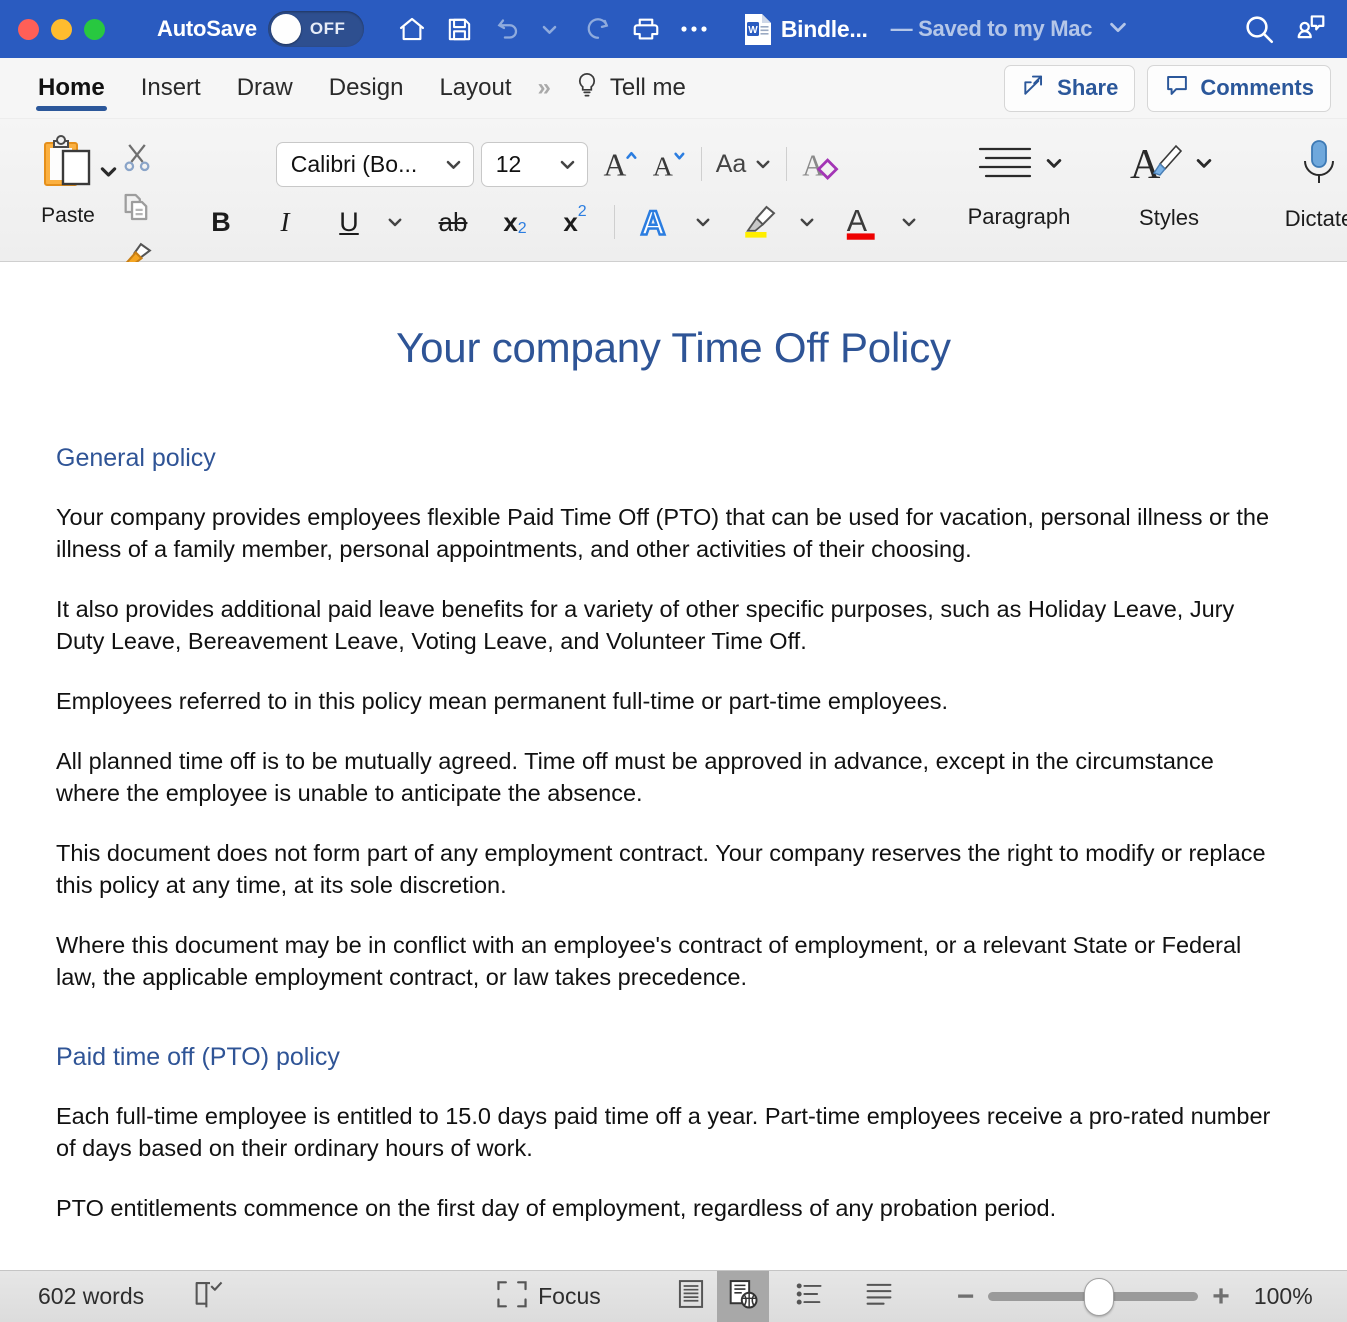  I want to click on save-location-dropdown-icon, so click(1118, 29).